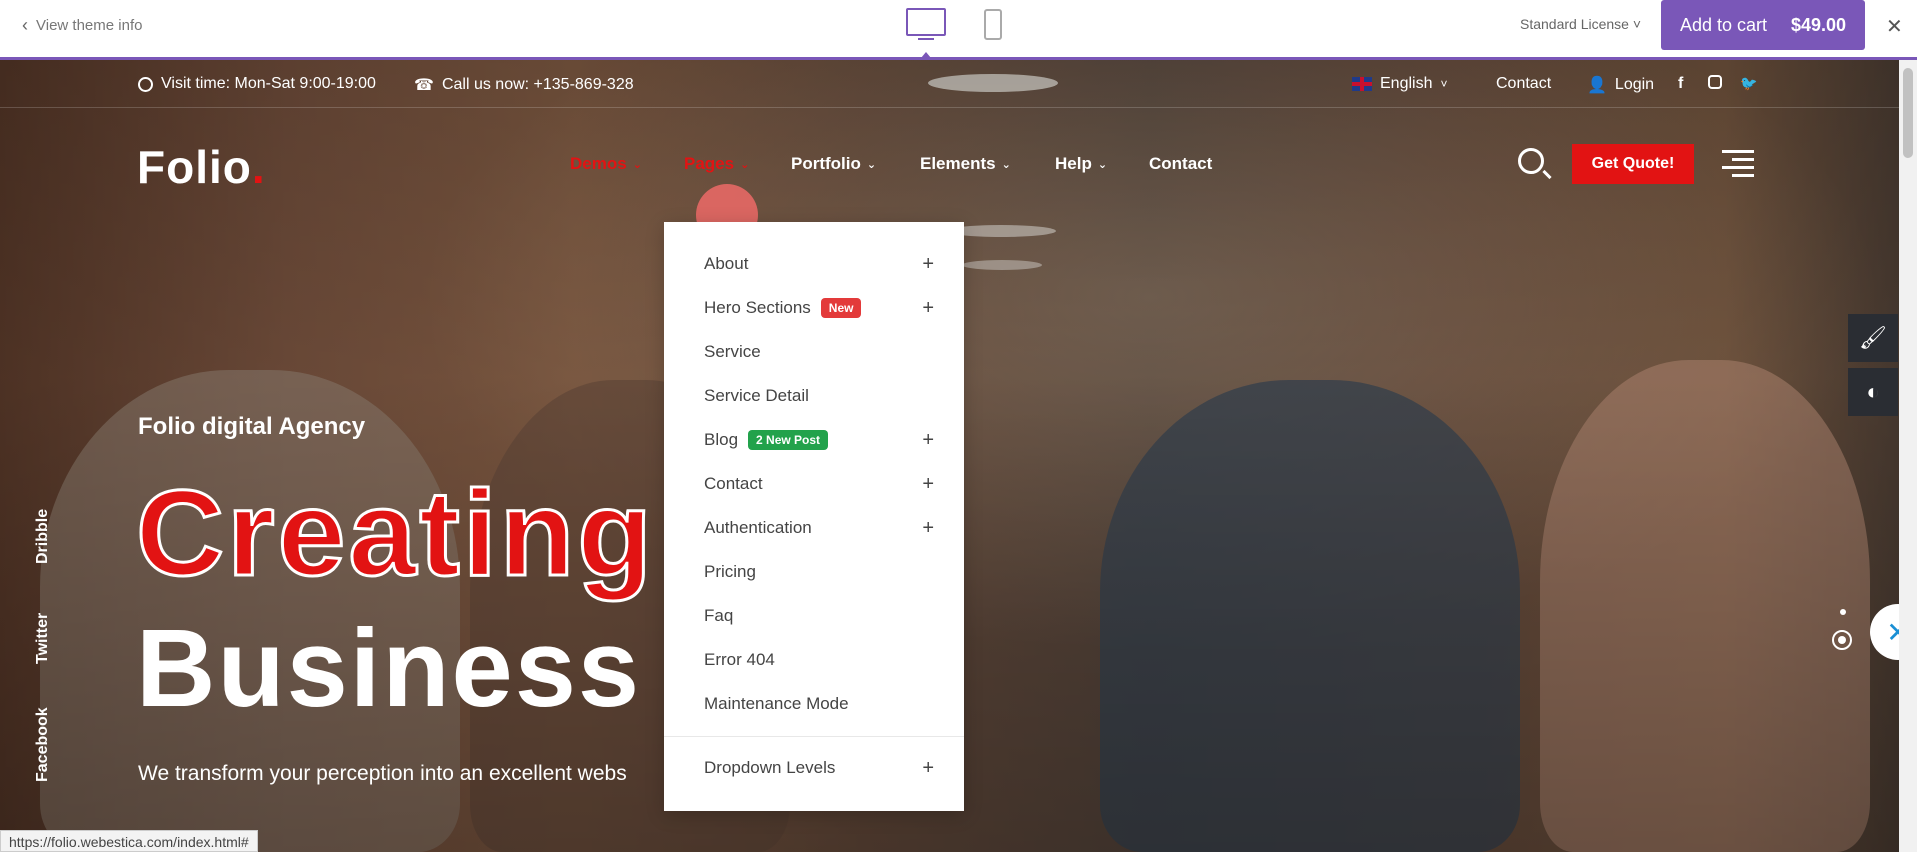  Describe the element at coordinates (1723, 24) in the screenshot. I see `cart-label: Add to cart` at that location.